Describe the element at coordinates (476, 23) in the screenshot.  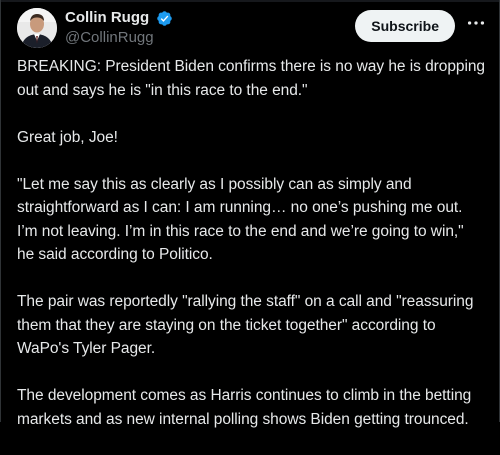
I see `more-horizontal-icon` at that location.